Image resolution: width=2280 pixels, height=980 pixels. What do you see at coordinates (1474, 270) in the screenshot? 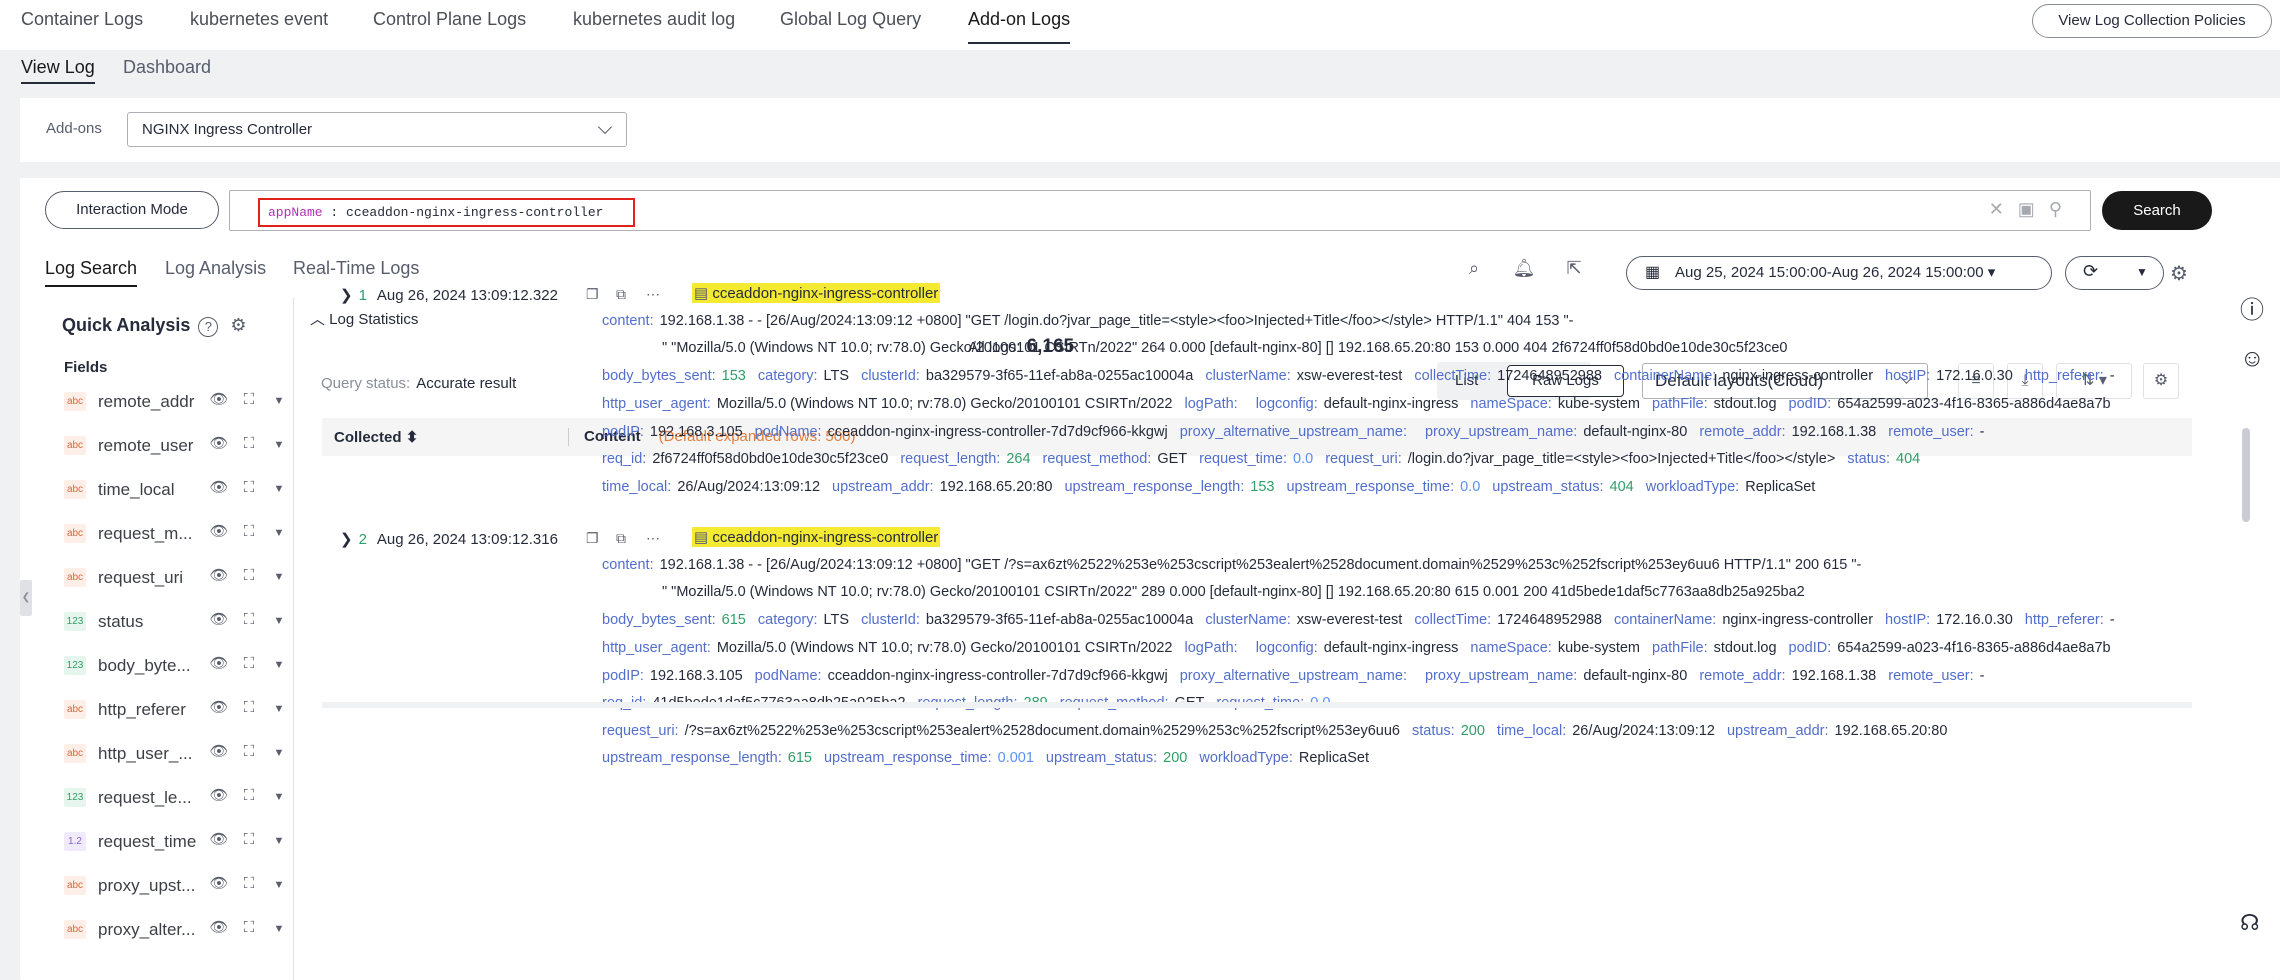
I see `search-icon: ⌕` at bounding box center [1474, 270].